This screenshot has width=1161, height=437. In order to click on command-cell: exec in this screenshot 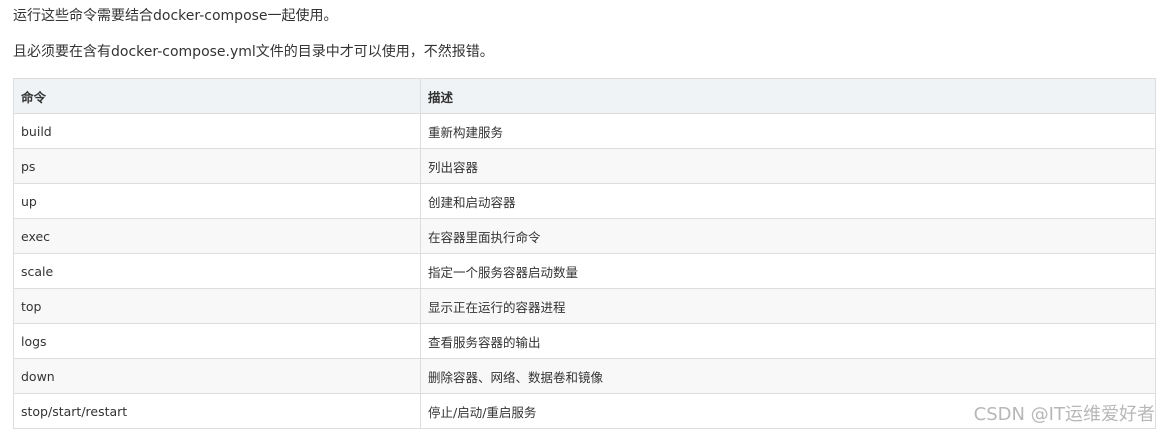, I will do `click(217, 236)`.